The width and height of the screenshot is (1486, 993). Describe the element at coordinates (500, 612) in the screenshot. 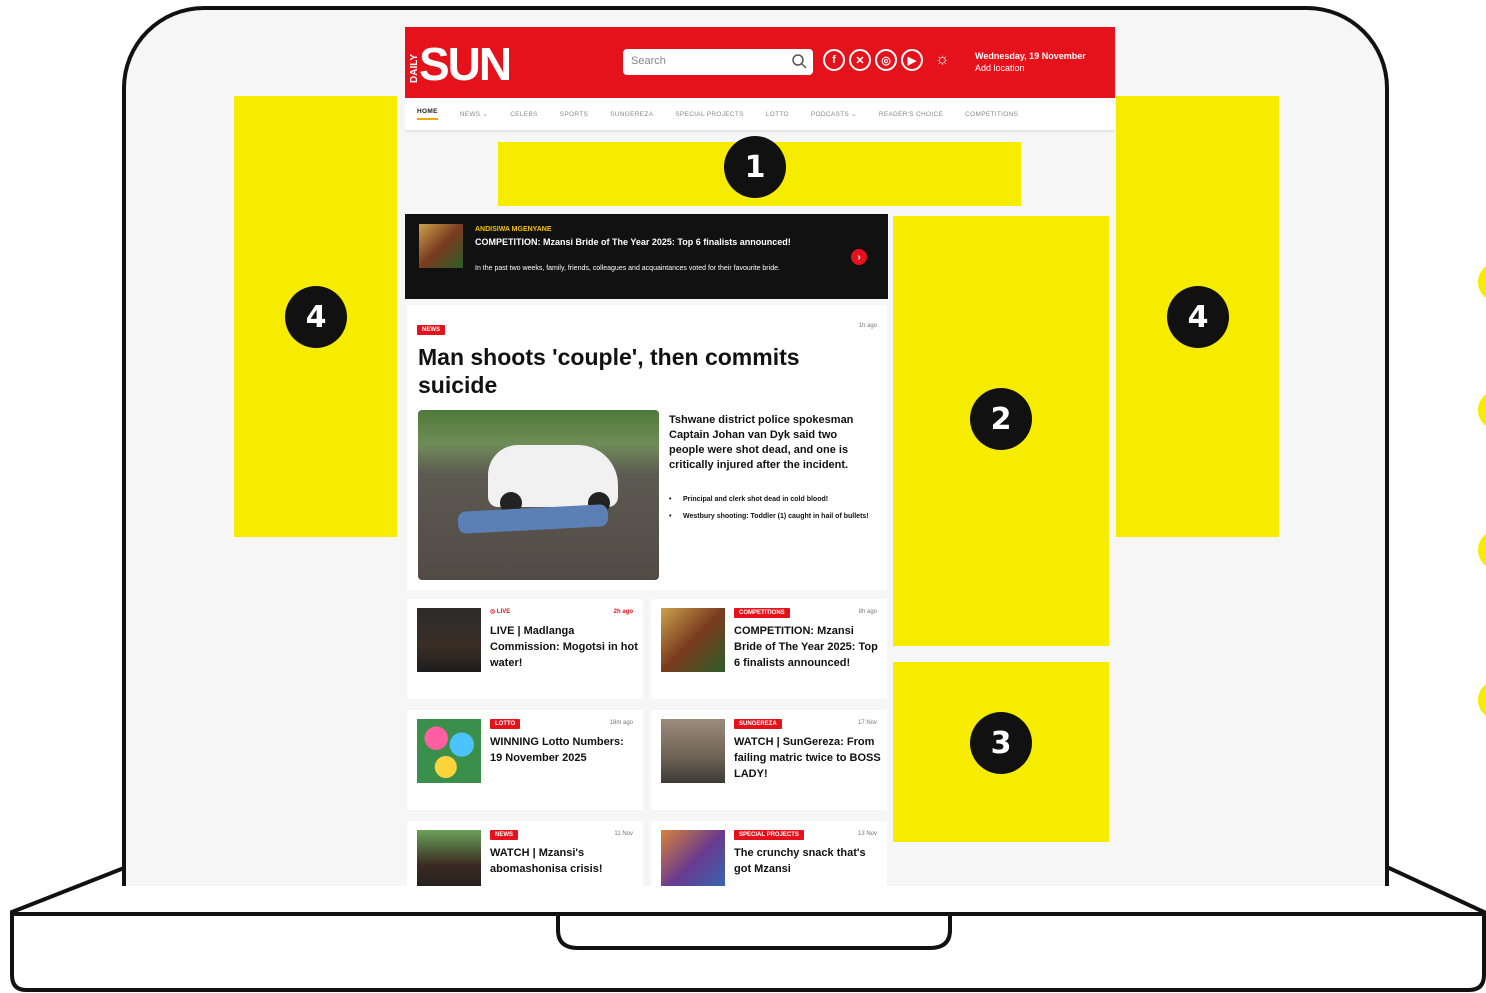

I see `live-badge: ◎ LIVE` at that location.